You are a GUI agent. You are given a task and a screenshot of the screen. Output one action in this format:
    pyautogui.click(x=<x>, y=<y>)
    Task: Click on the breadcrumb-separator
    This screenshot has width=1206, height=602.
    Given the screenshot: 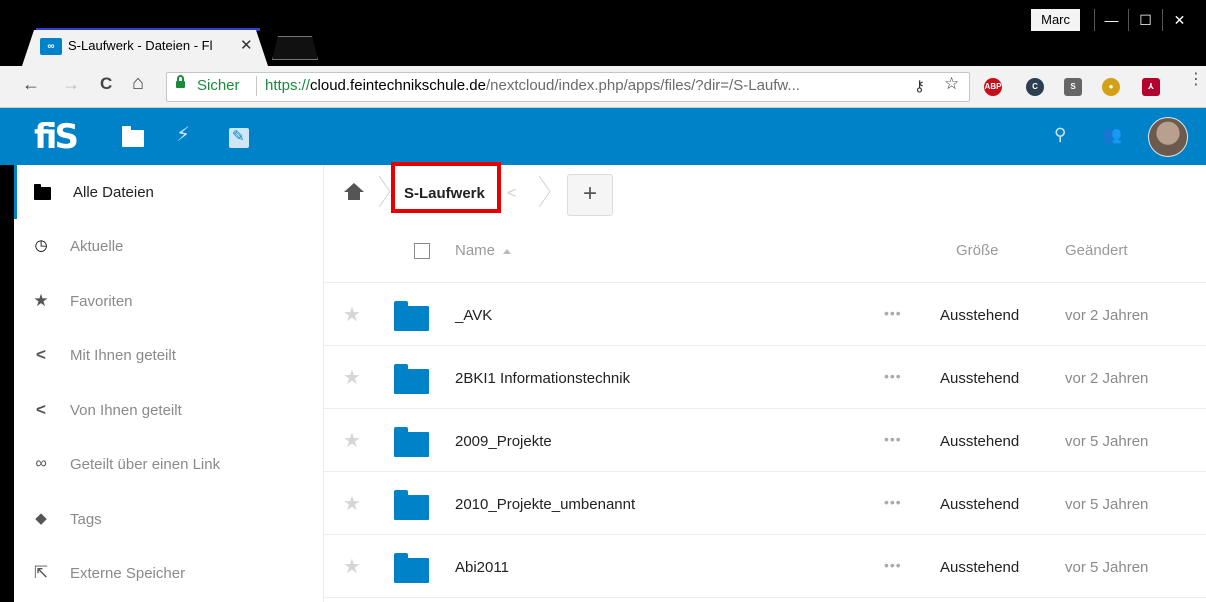 What is the action you would take?
    pyautogui.click(x=542, y=193)
    